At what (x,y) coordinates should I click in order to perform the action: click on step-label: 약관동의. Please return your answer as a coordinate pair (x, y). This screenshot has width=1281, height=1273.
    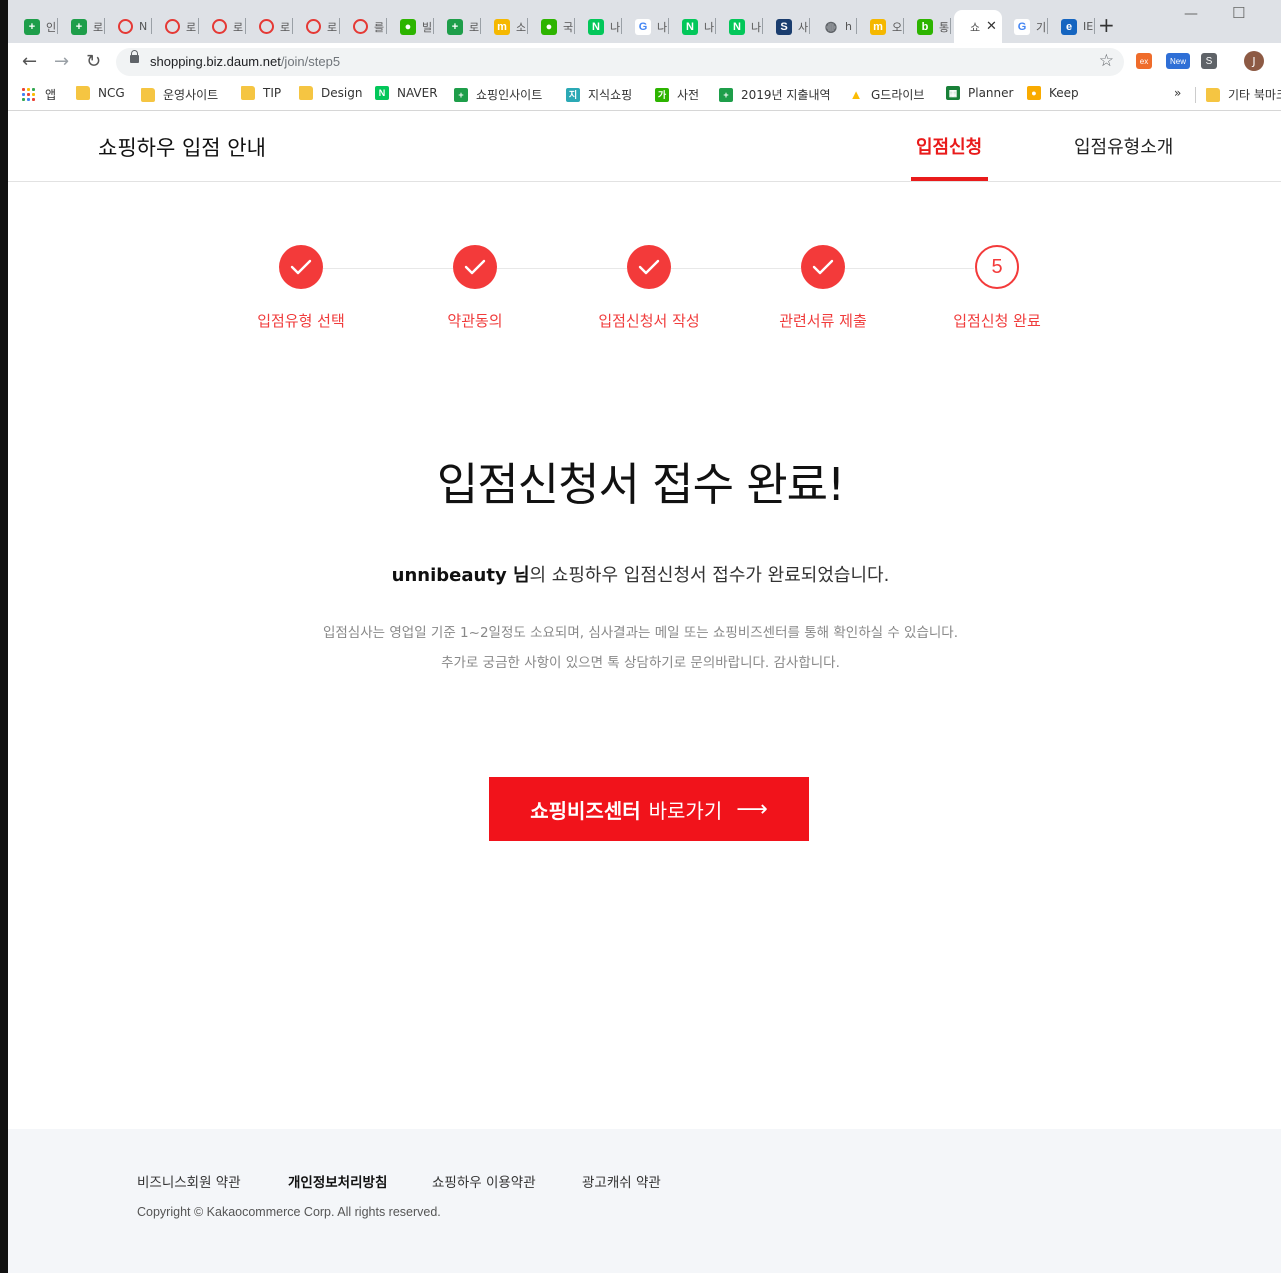
    Looking at the image, I should click on (475, 321).